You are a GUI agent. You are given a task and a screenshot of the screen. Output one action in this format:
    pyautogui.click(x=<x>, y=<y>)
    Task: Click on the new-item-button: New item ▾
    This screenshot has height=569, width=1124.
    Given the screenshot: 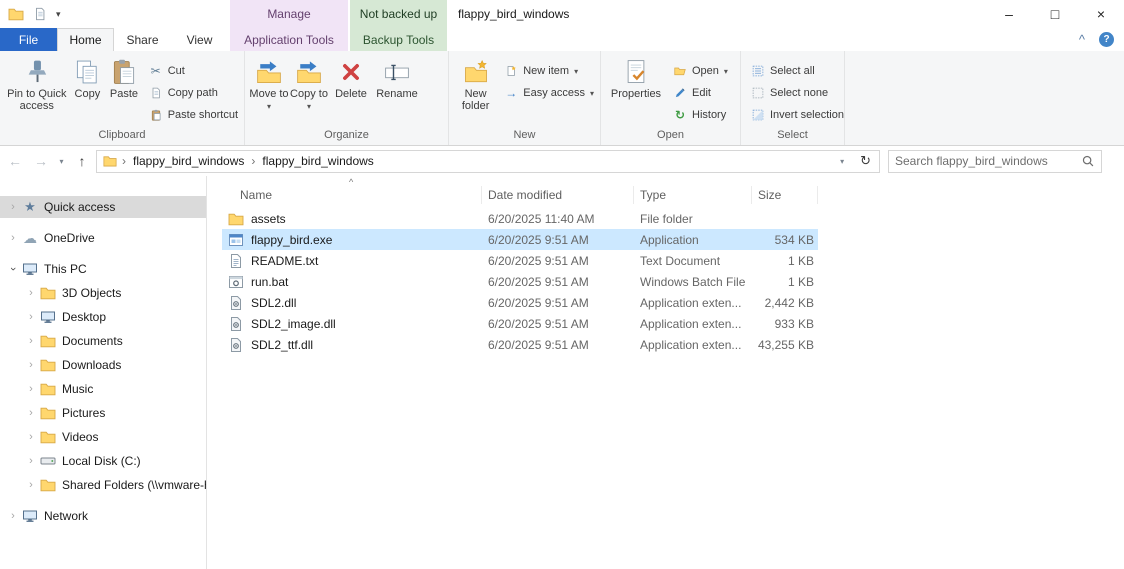 What is the action you would take?
    pyautogui.click(x=549, y=71)
    